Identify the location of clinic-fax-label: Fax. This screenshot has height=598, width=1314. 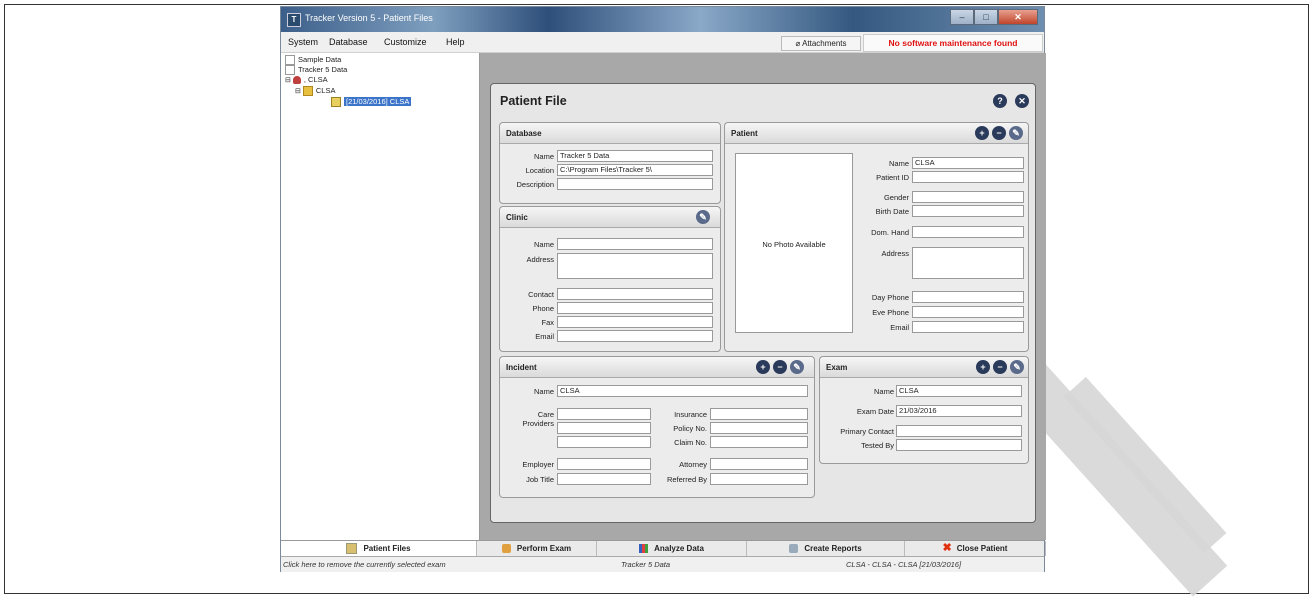
(547, 322).